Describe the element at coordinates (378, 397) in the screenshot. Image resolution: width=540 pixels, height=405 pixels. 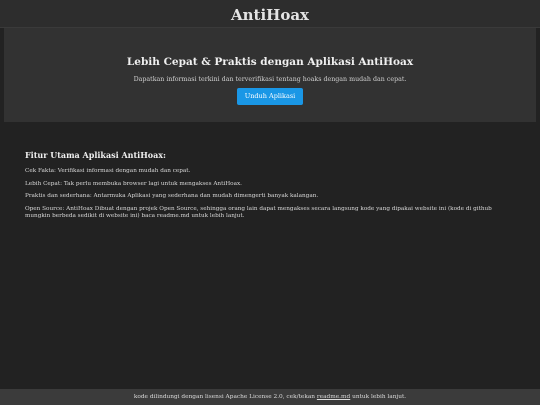
I see `footer-text-after: untuk lebih lanjut.` at that location.